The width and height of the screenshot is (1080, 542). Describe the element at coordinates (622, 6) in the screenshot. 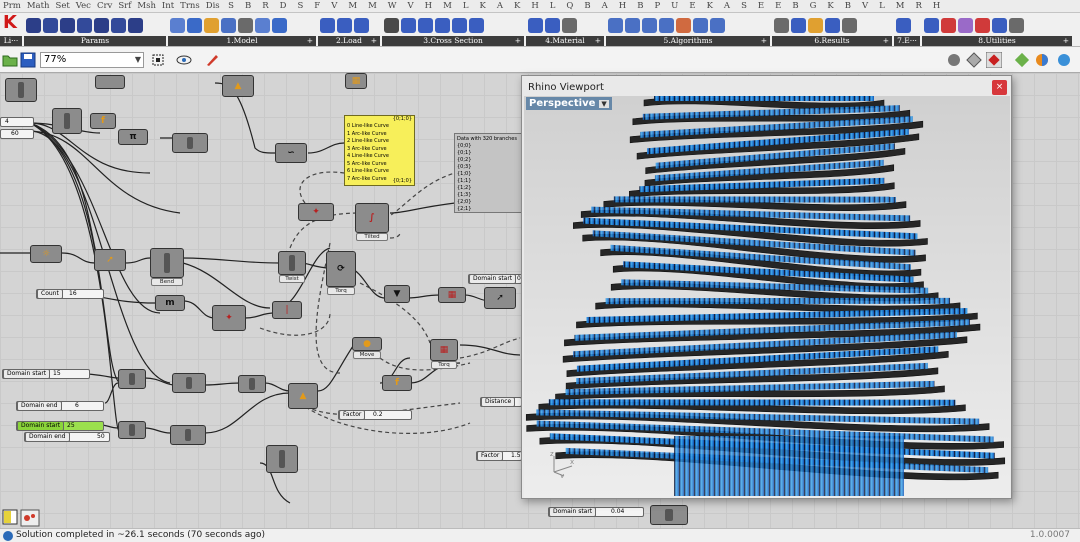

I see `tab-h-32: H` at that location.